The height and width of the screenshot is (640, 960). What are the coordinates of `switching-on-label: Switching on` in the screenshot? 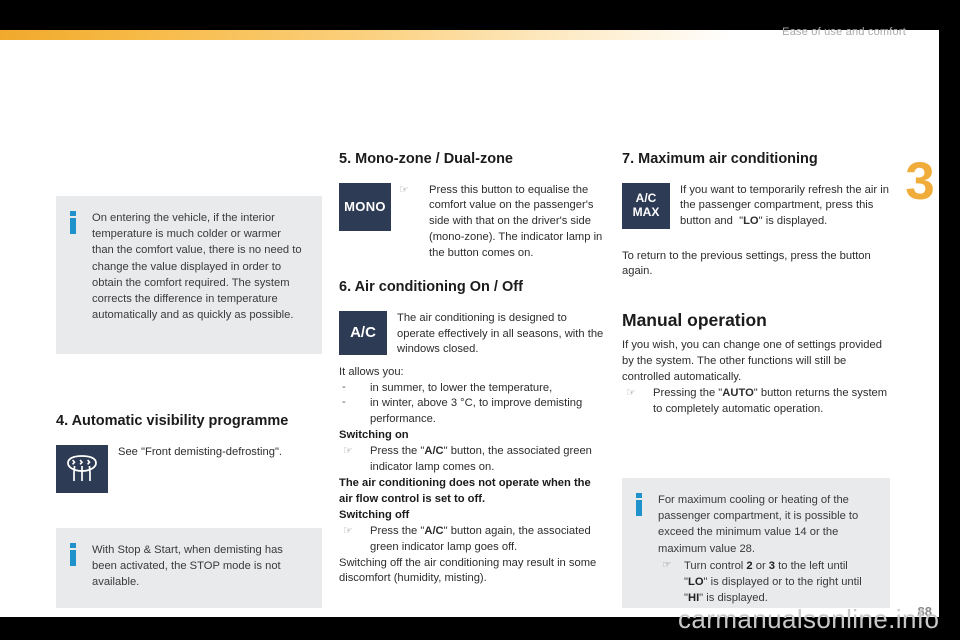 It's located at (374, 435).